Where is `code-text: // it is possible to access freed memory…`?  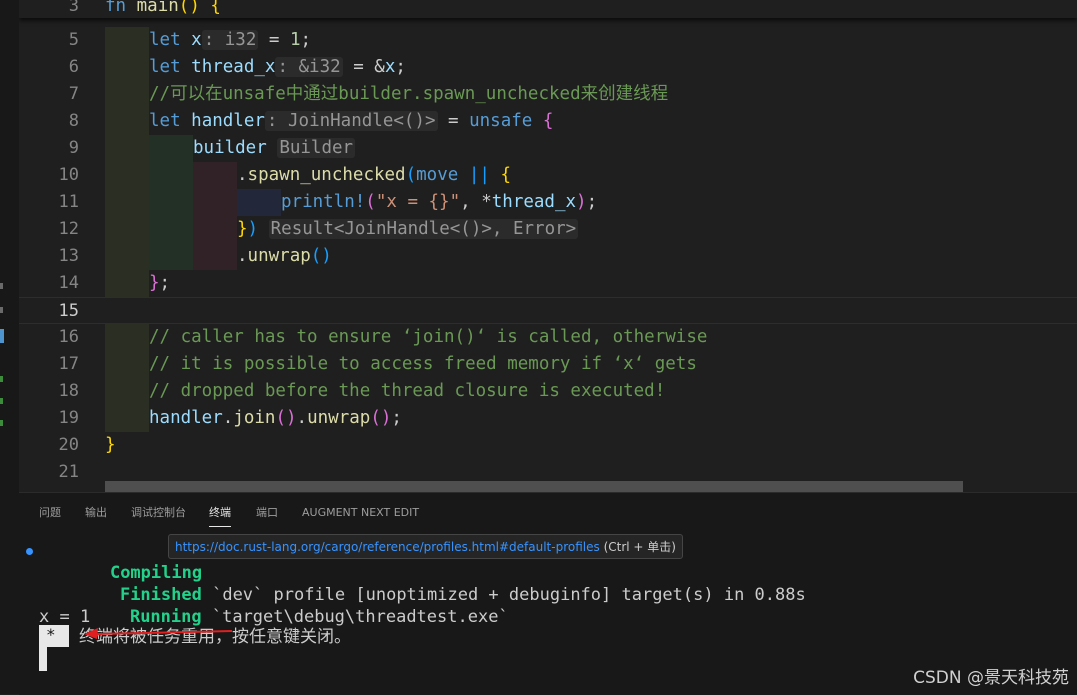
code-text: // it is possible to access freed memory… is located at coordinates (423, 364).